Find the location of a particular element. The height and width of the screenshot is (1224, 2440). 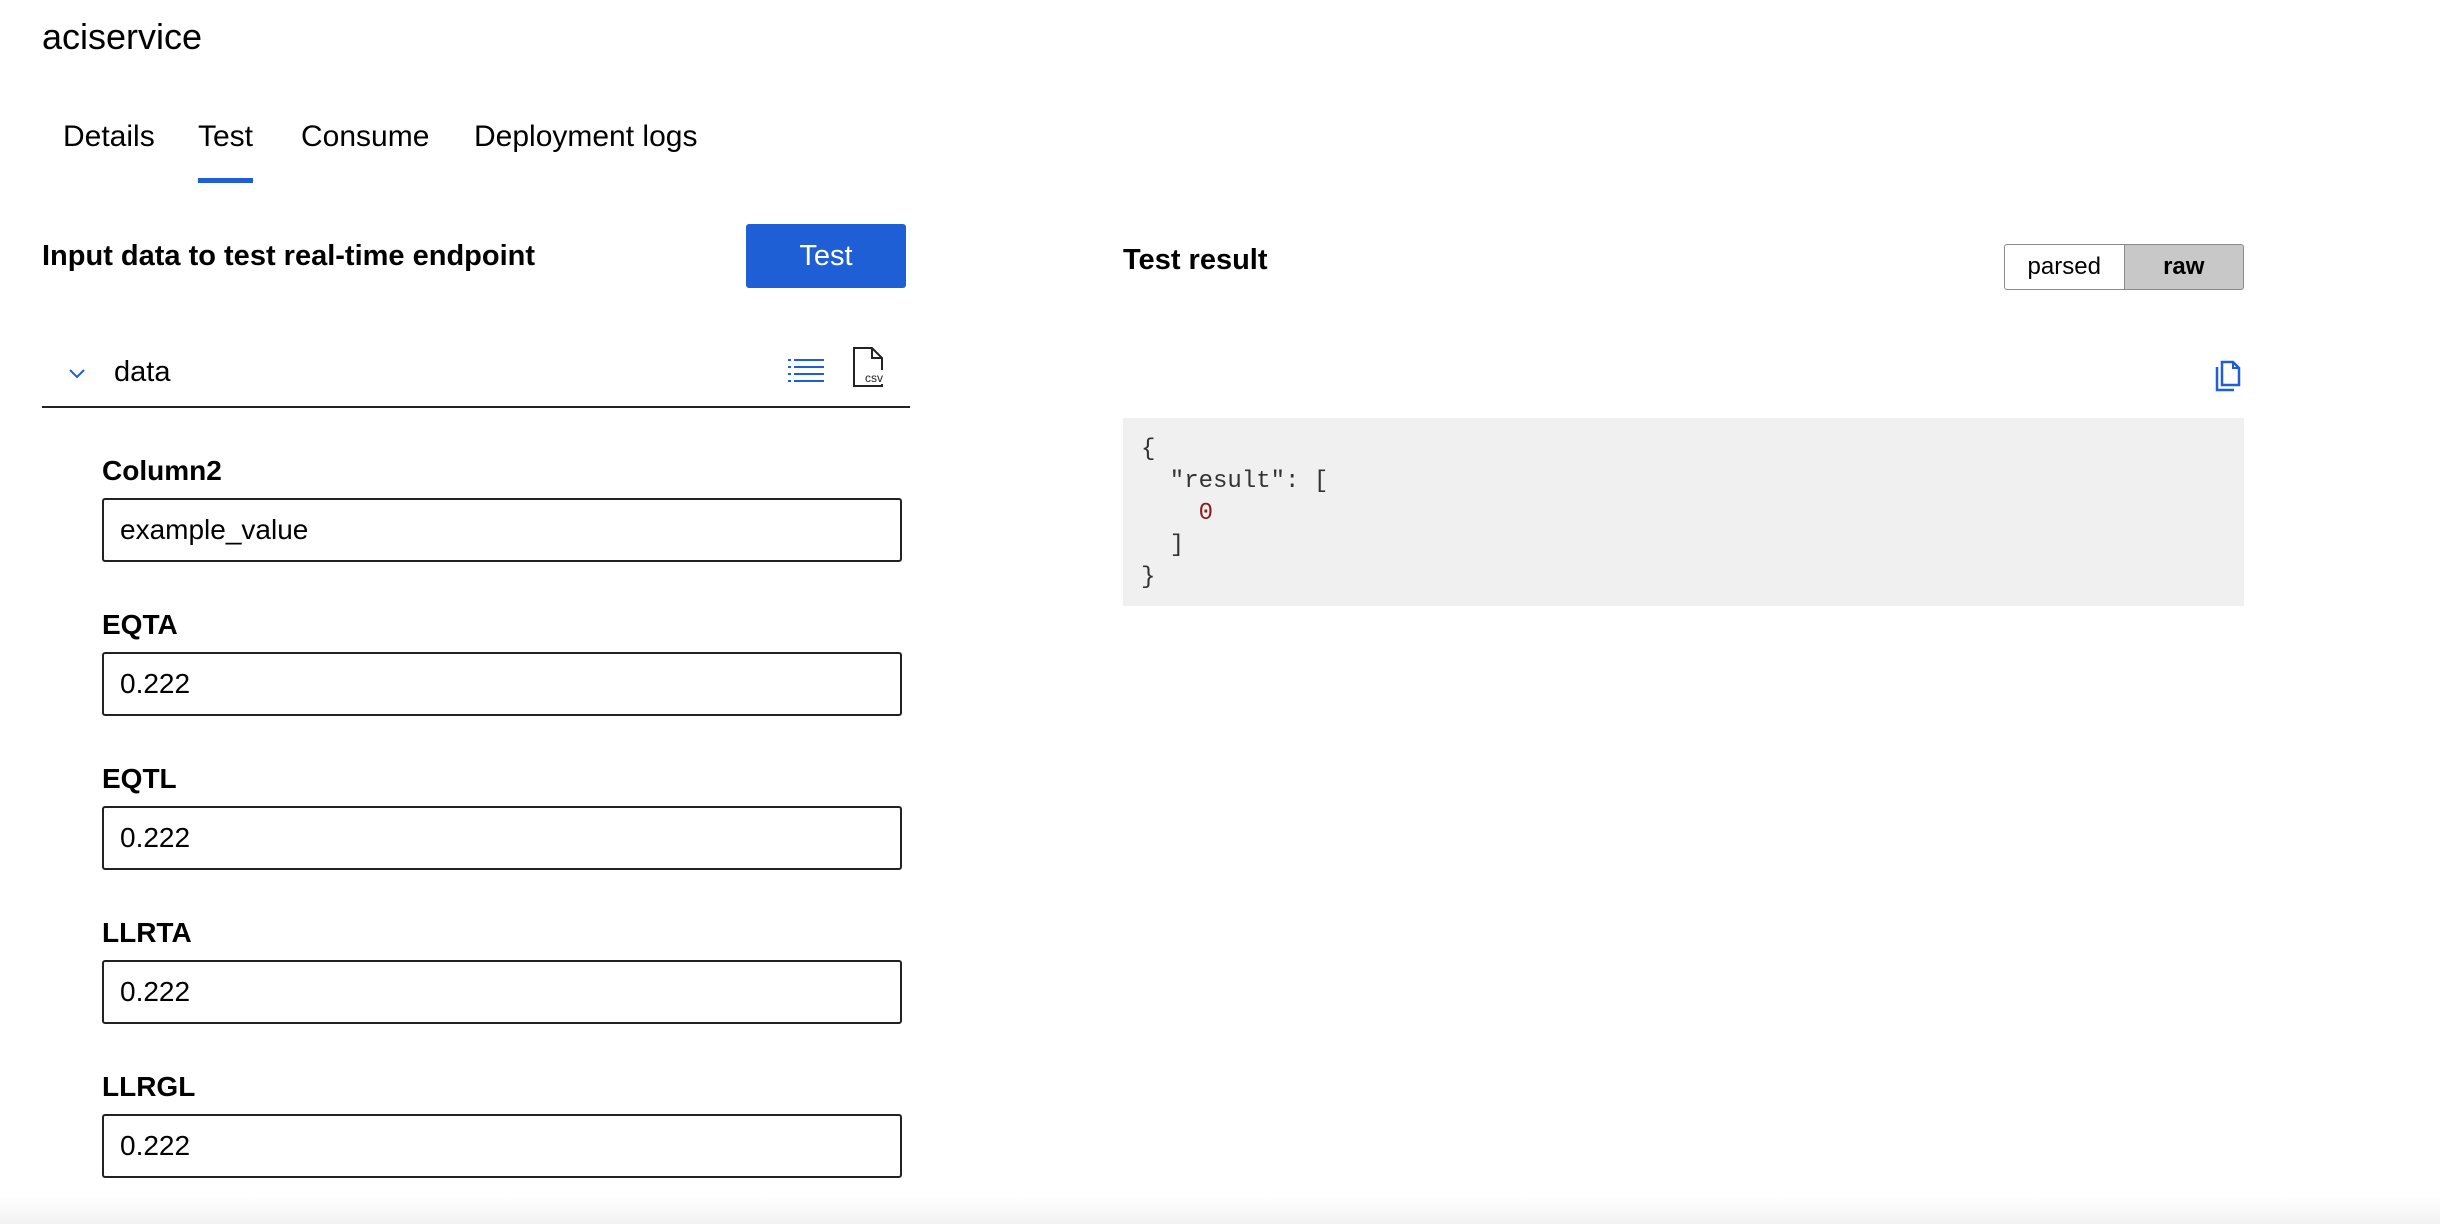

field-label-llrta: LLRTA is located at coordinates (147, 932).